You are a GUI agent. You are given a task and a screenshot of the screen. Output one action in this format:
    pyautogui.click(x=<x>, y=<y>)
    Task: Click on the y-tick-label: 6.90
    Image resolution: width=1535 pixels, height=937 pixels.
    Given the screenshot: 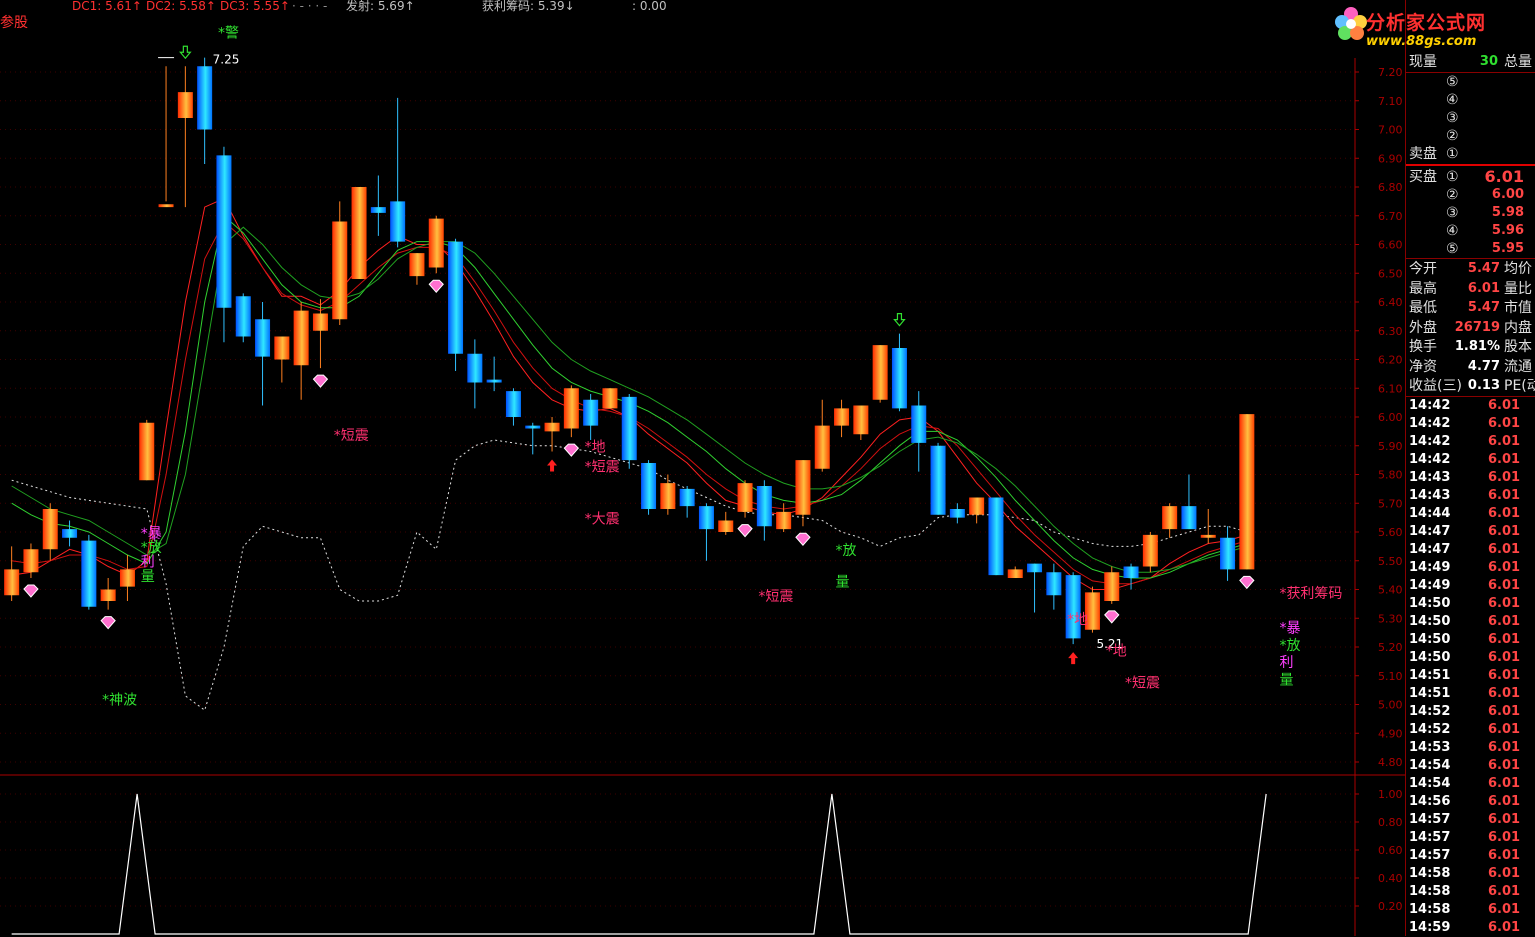 What is the action you would take?
    pyautogui.click(x=1390, y=158)
    